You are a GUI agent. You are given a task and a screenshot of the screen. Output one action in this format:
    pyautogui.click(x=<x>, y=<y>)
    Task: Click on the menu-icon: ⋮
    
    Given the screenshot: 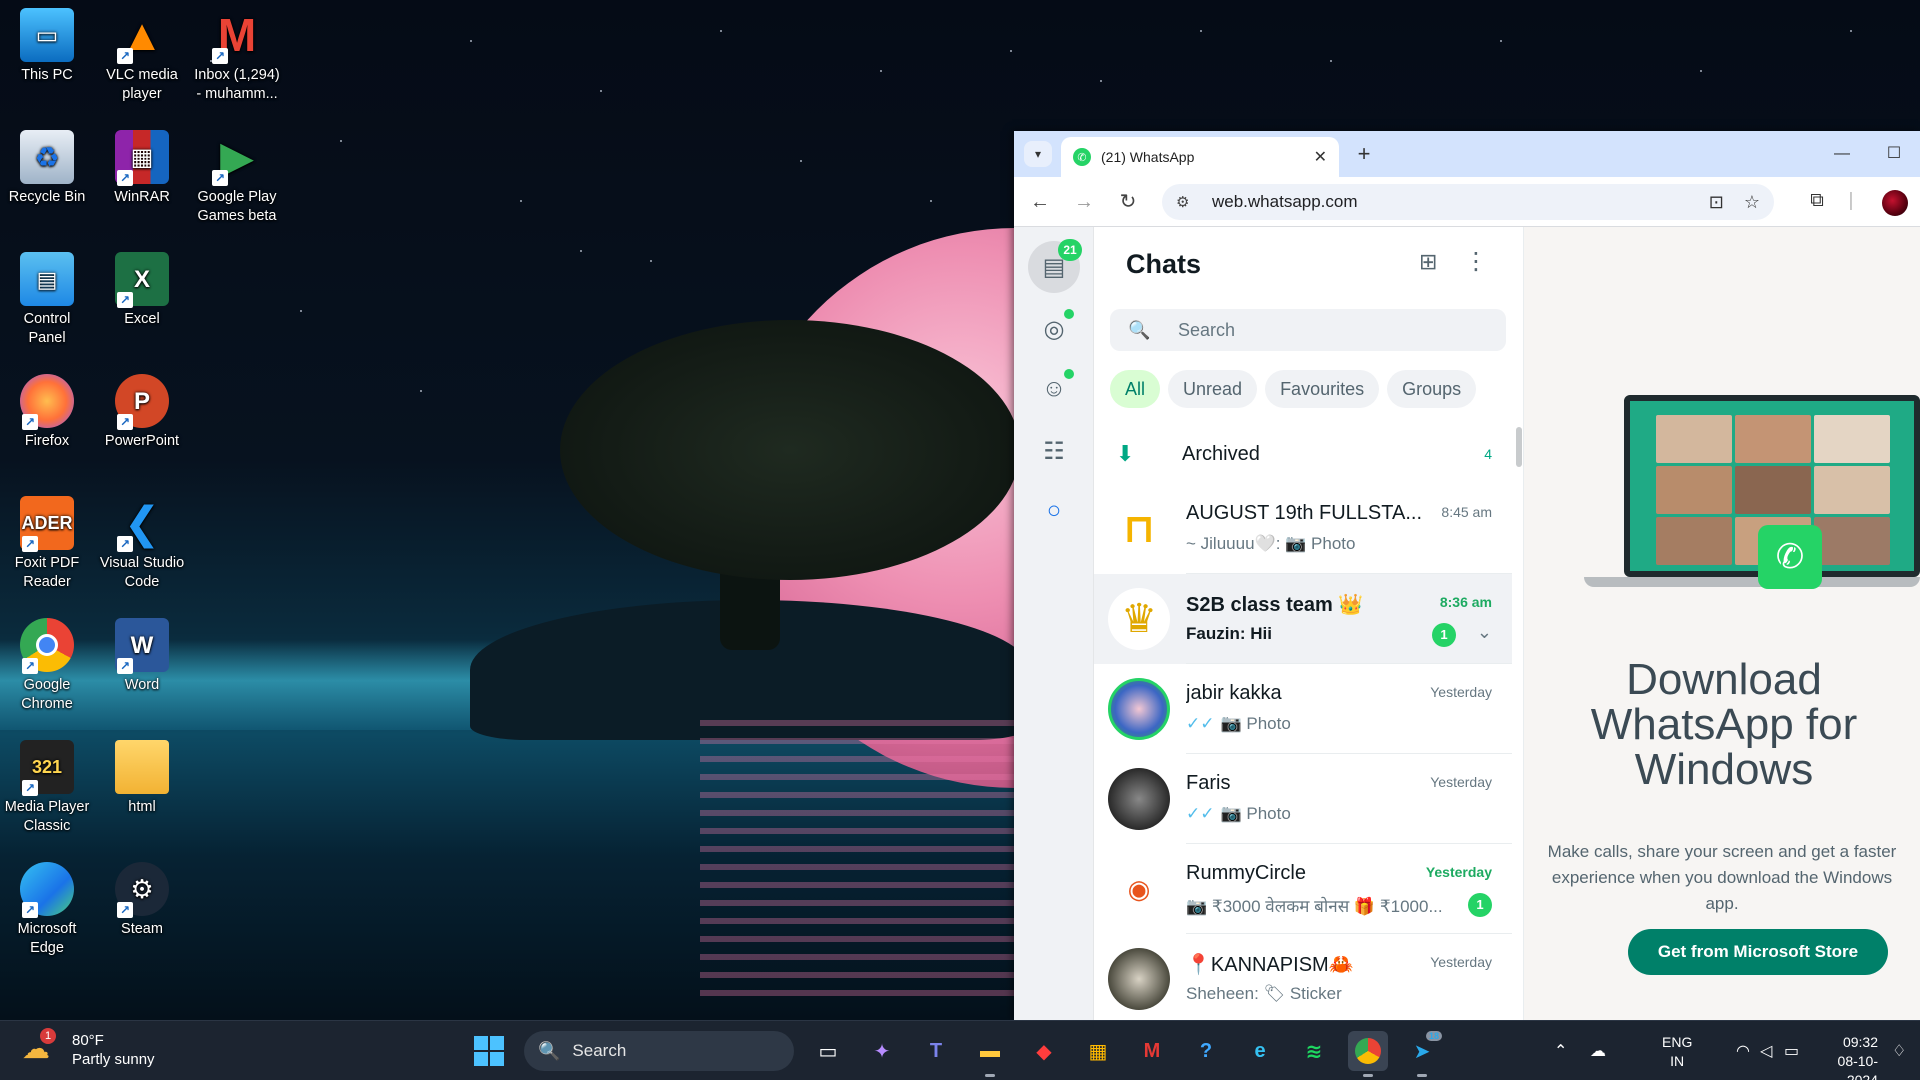 What is the action you would take?
    pyautogui.click(x=1476, y=261)
    